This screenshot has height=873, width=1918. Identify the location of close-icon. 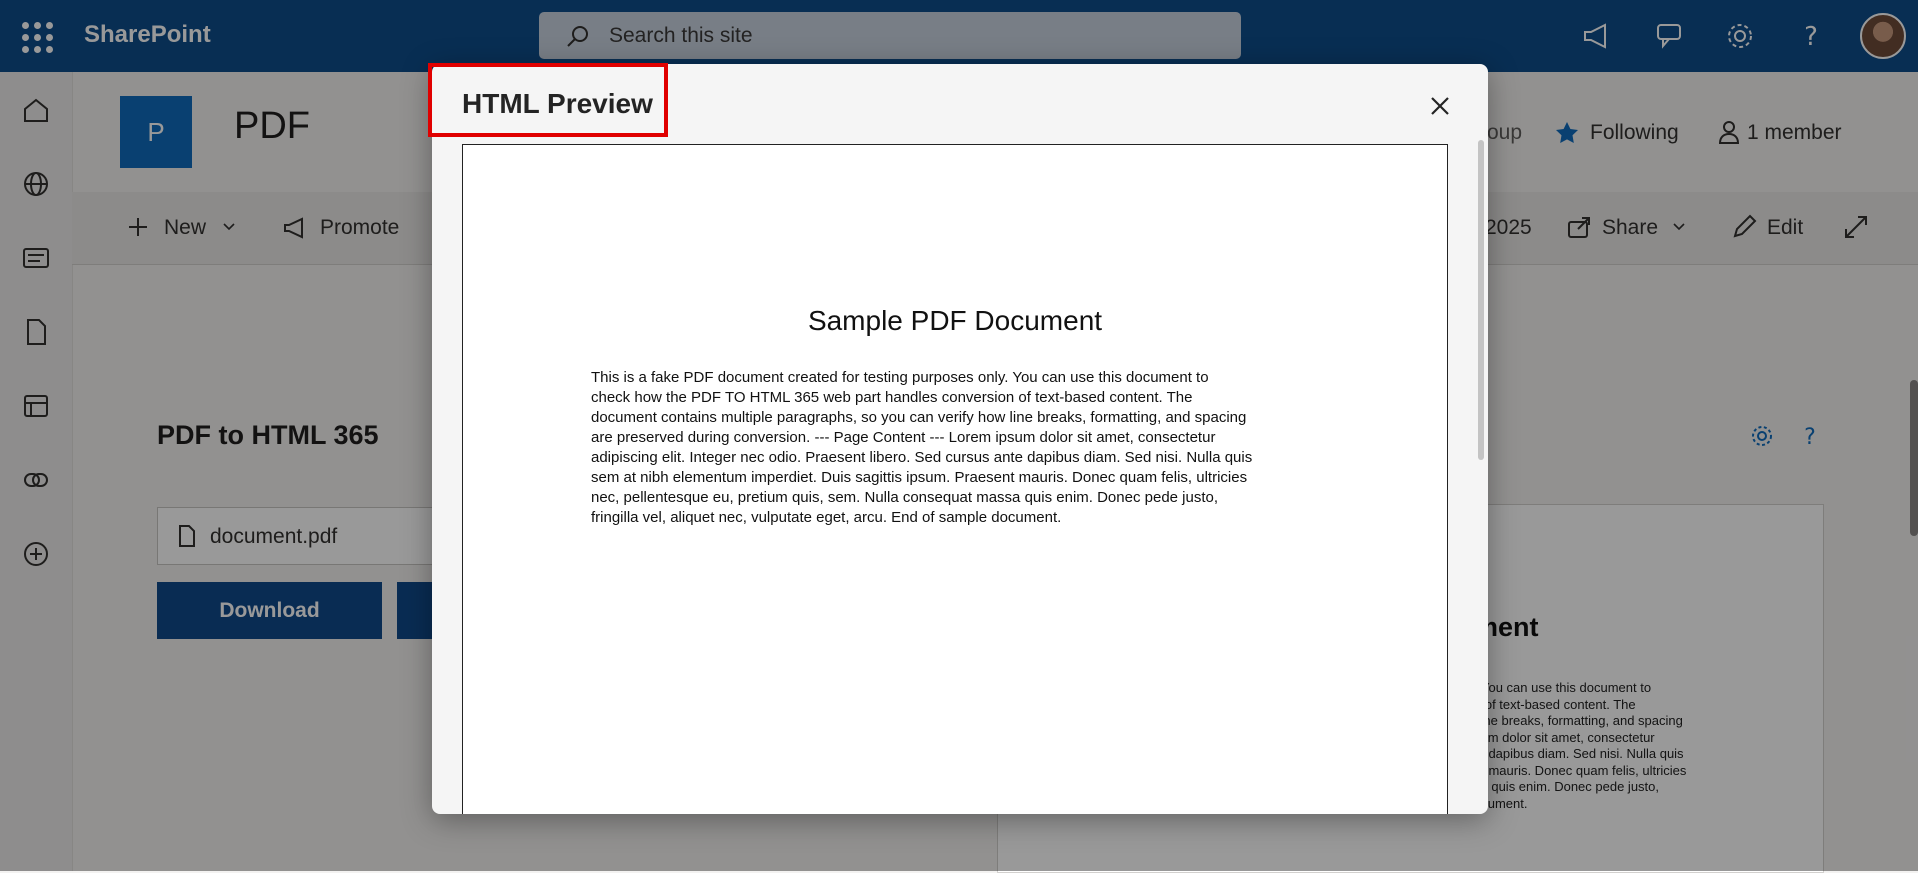
(1440, 106).